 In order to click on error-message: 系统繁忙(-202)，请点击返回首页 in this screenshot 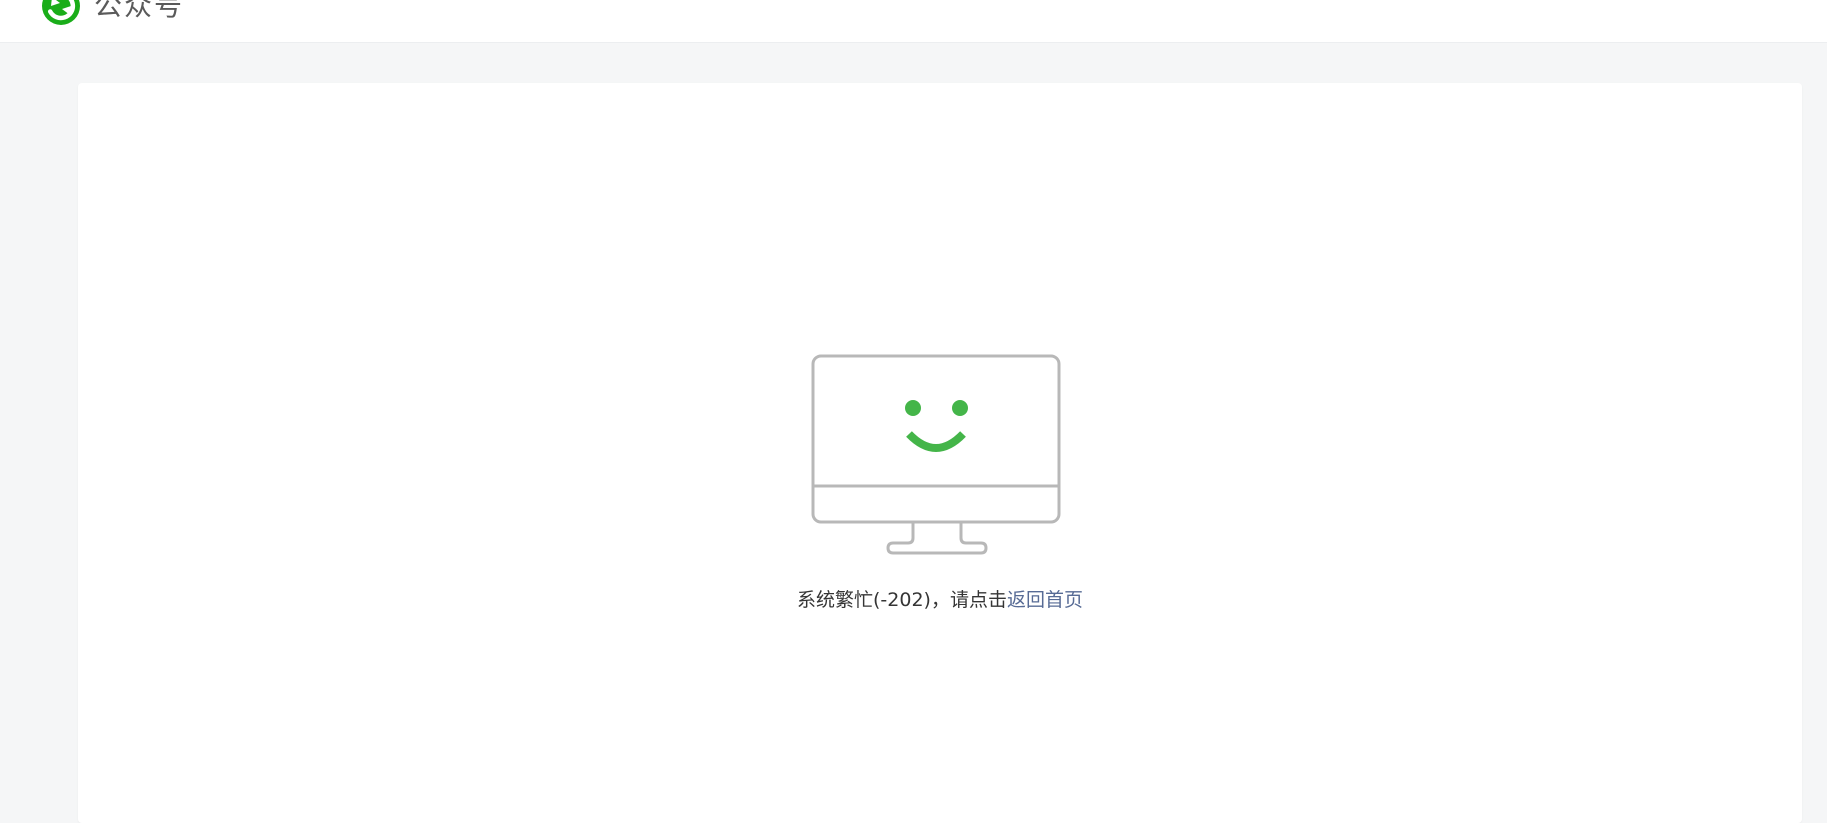, I will do `click(940, 600)`.